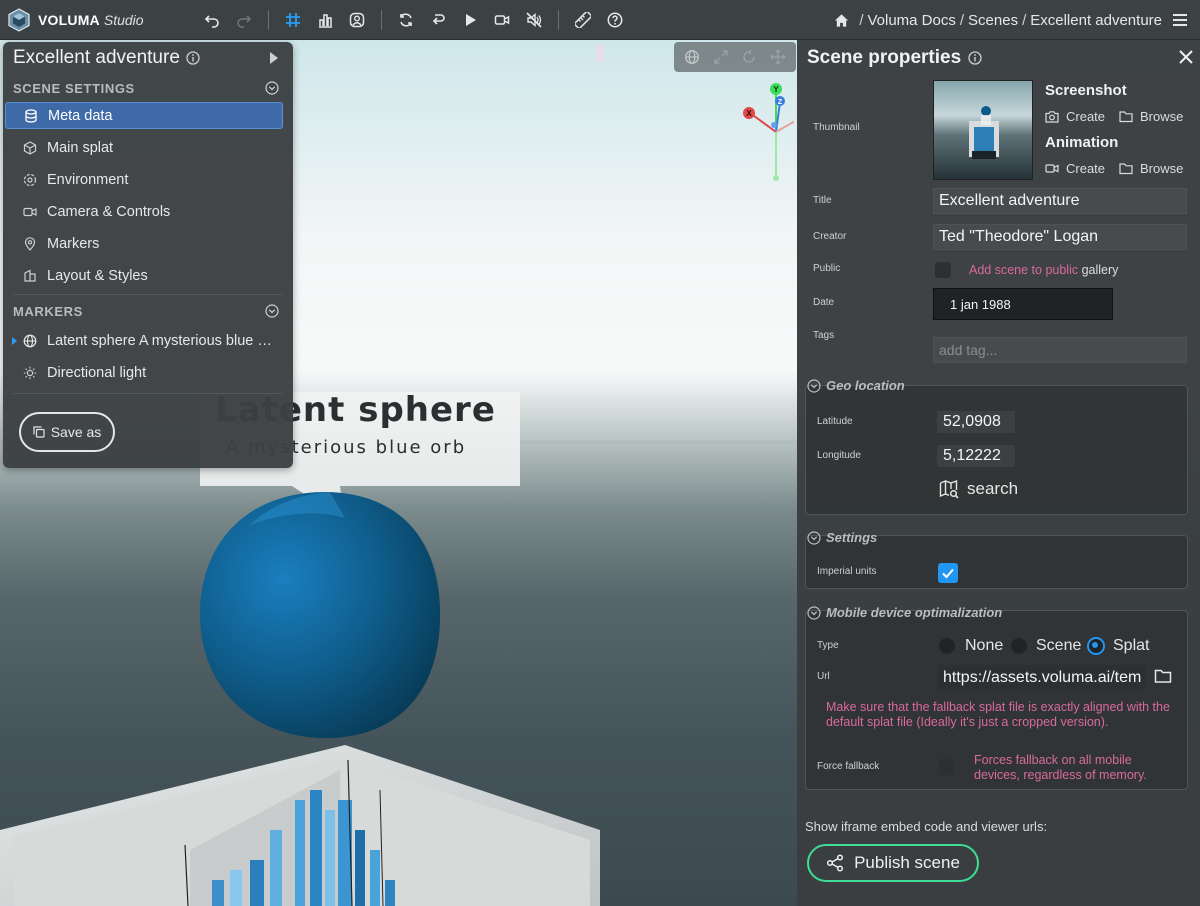 This screenshot has width=1200, height=906. I want to click on panel-title: Excellent adventure, so click(148, 58).